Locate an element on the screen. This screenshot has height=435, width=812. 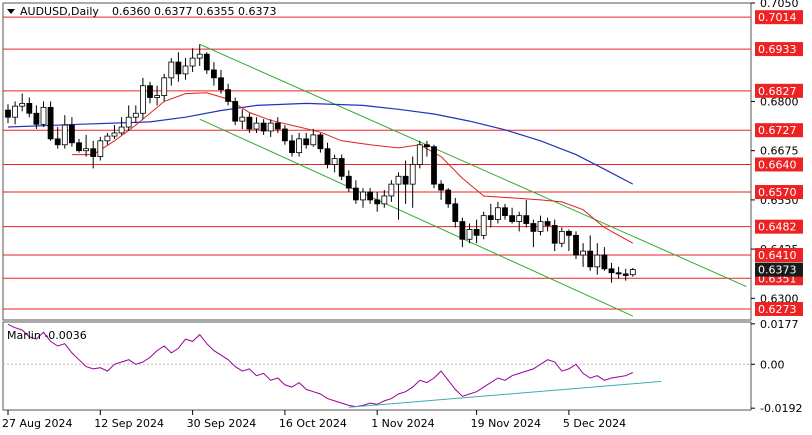
level-tag: 0.7014 is located at coordinates (779, 17).